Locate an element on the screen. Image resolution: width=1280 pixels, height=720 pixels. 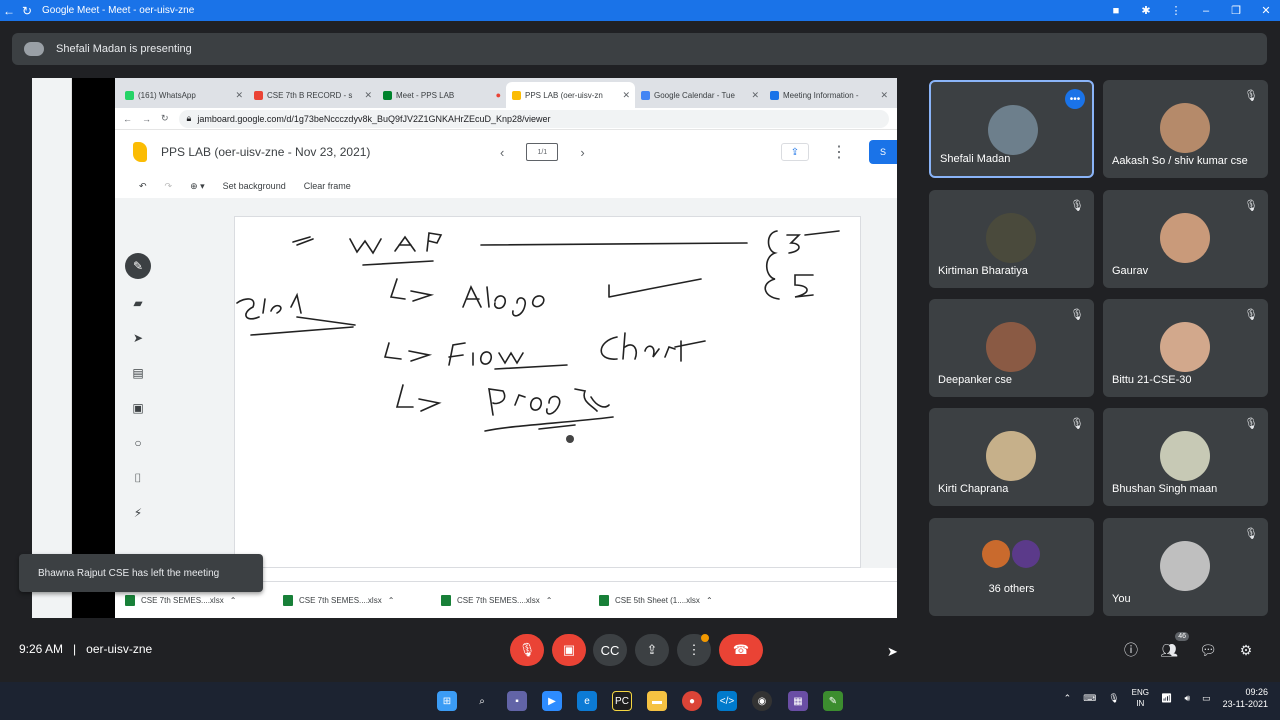
camera-off-button: ▣ is located at coordinates (569, 650).